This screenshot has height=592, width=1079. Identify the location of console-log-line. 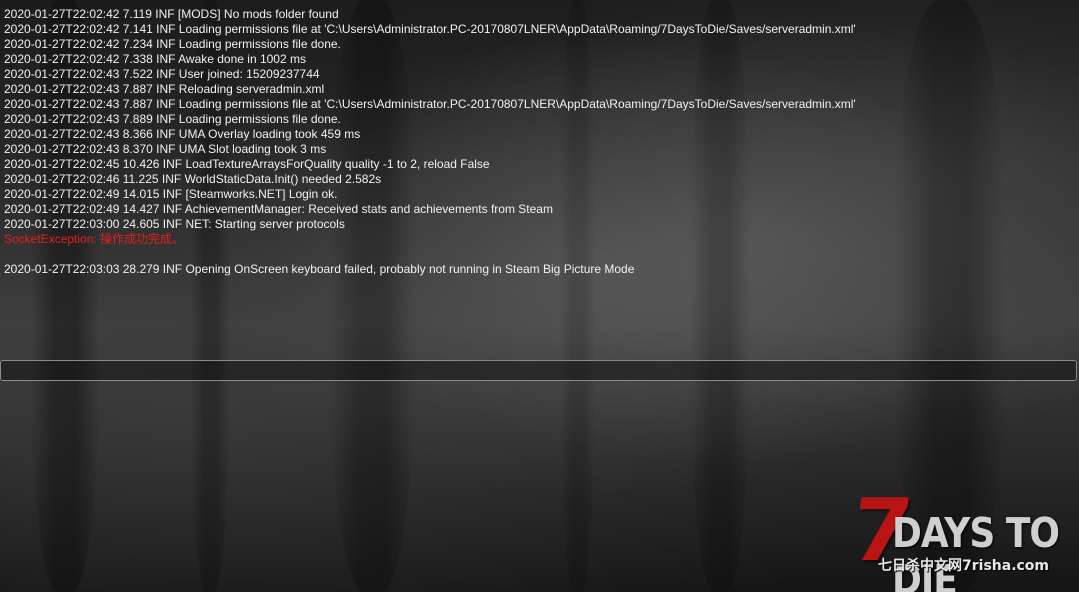
(539, 254).